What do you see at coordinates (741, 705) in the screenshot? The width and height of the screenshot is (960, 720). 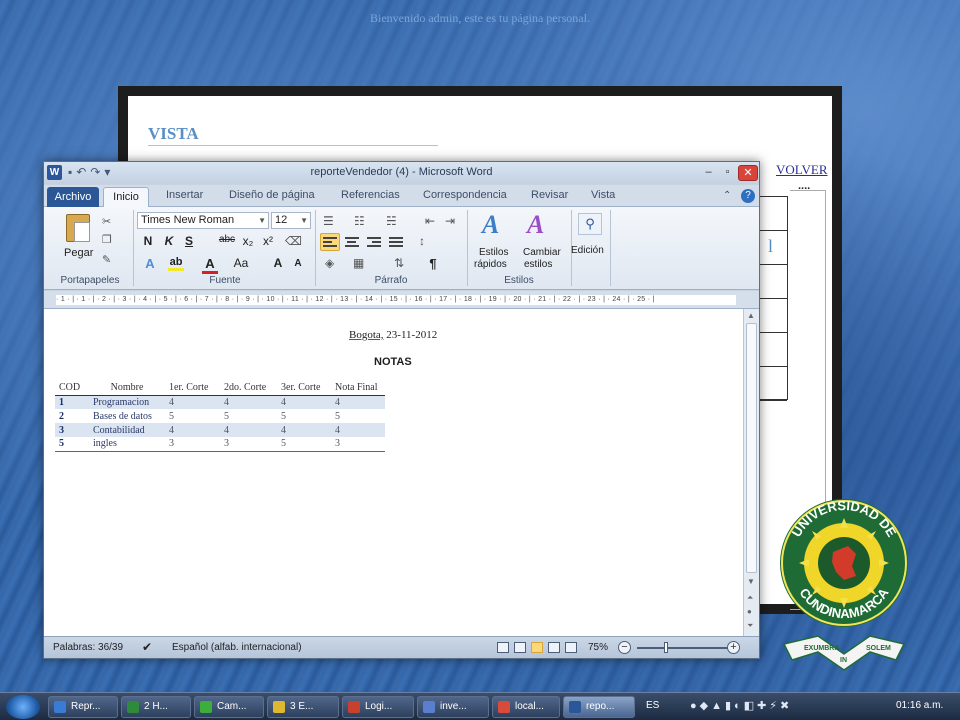 I see `system-tray-icons: ●◆▲▮◐◧✚⚡✖` at bounding box center [741, 705].